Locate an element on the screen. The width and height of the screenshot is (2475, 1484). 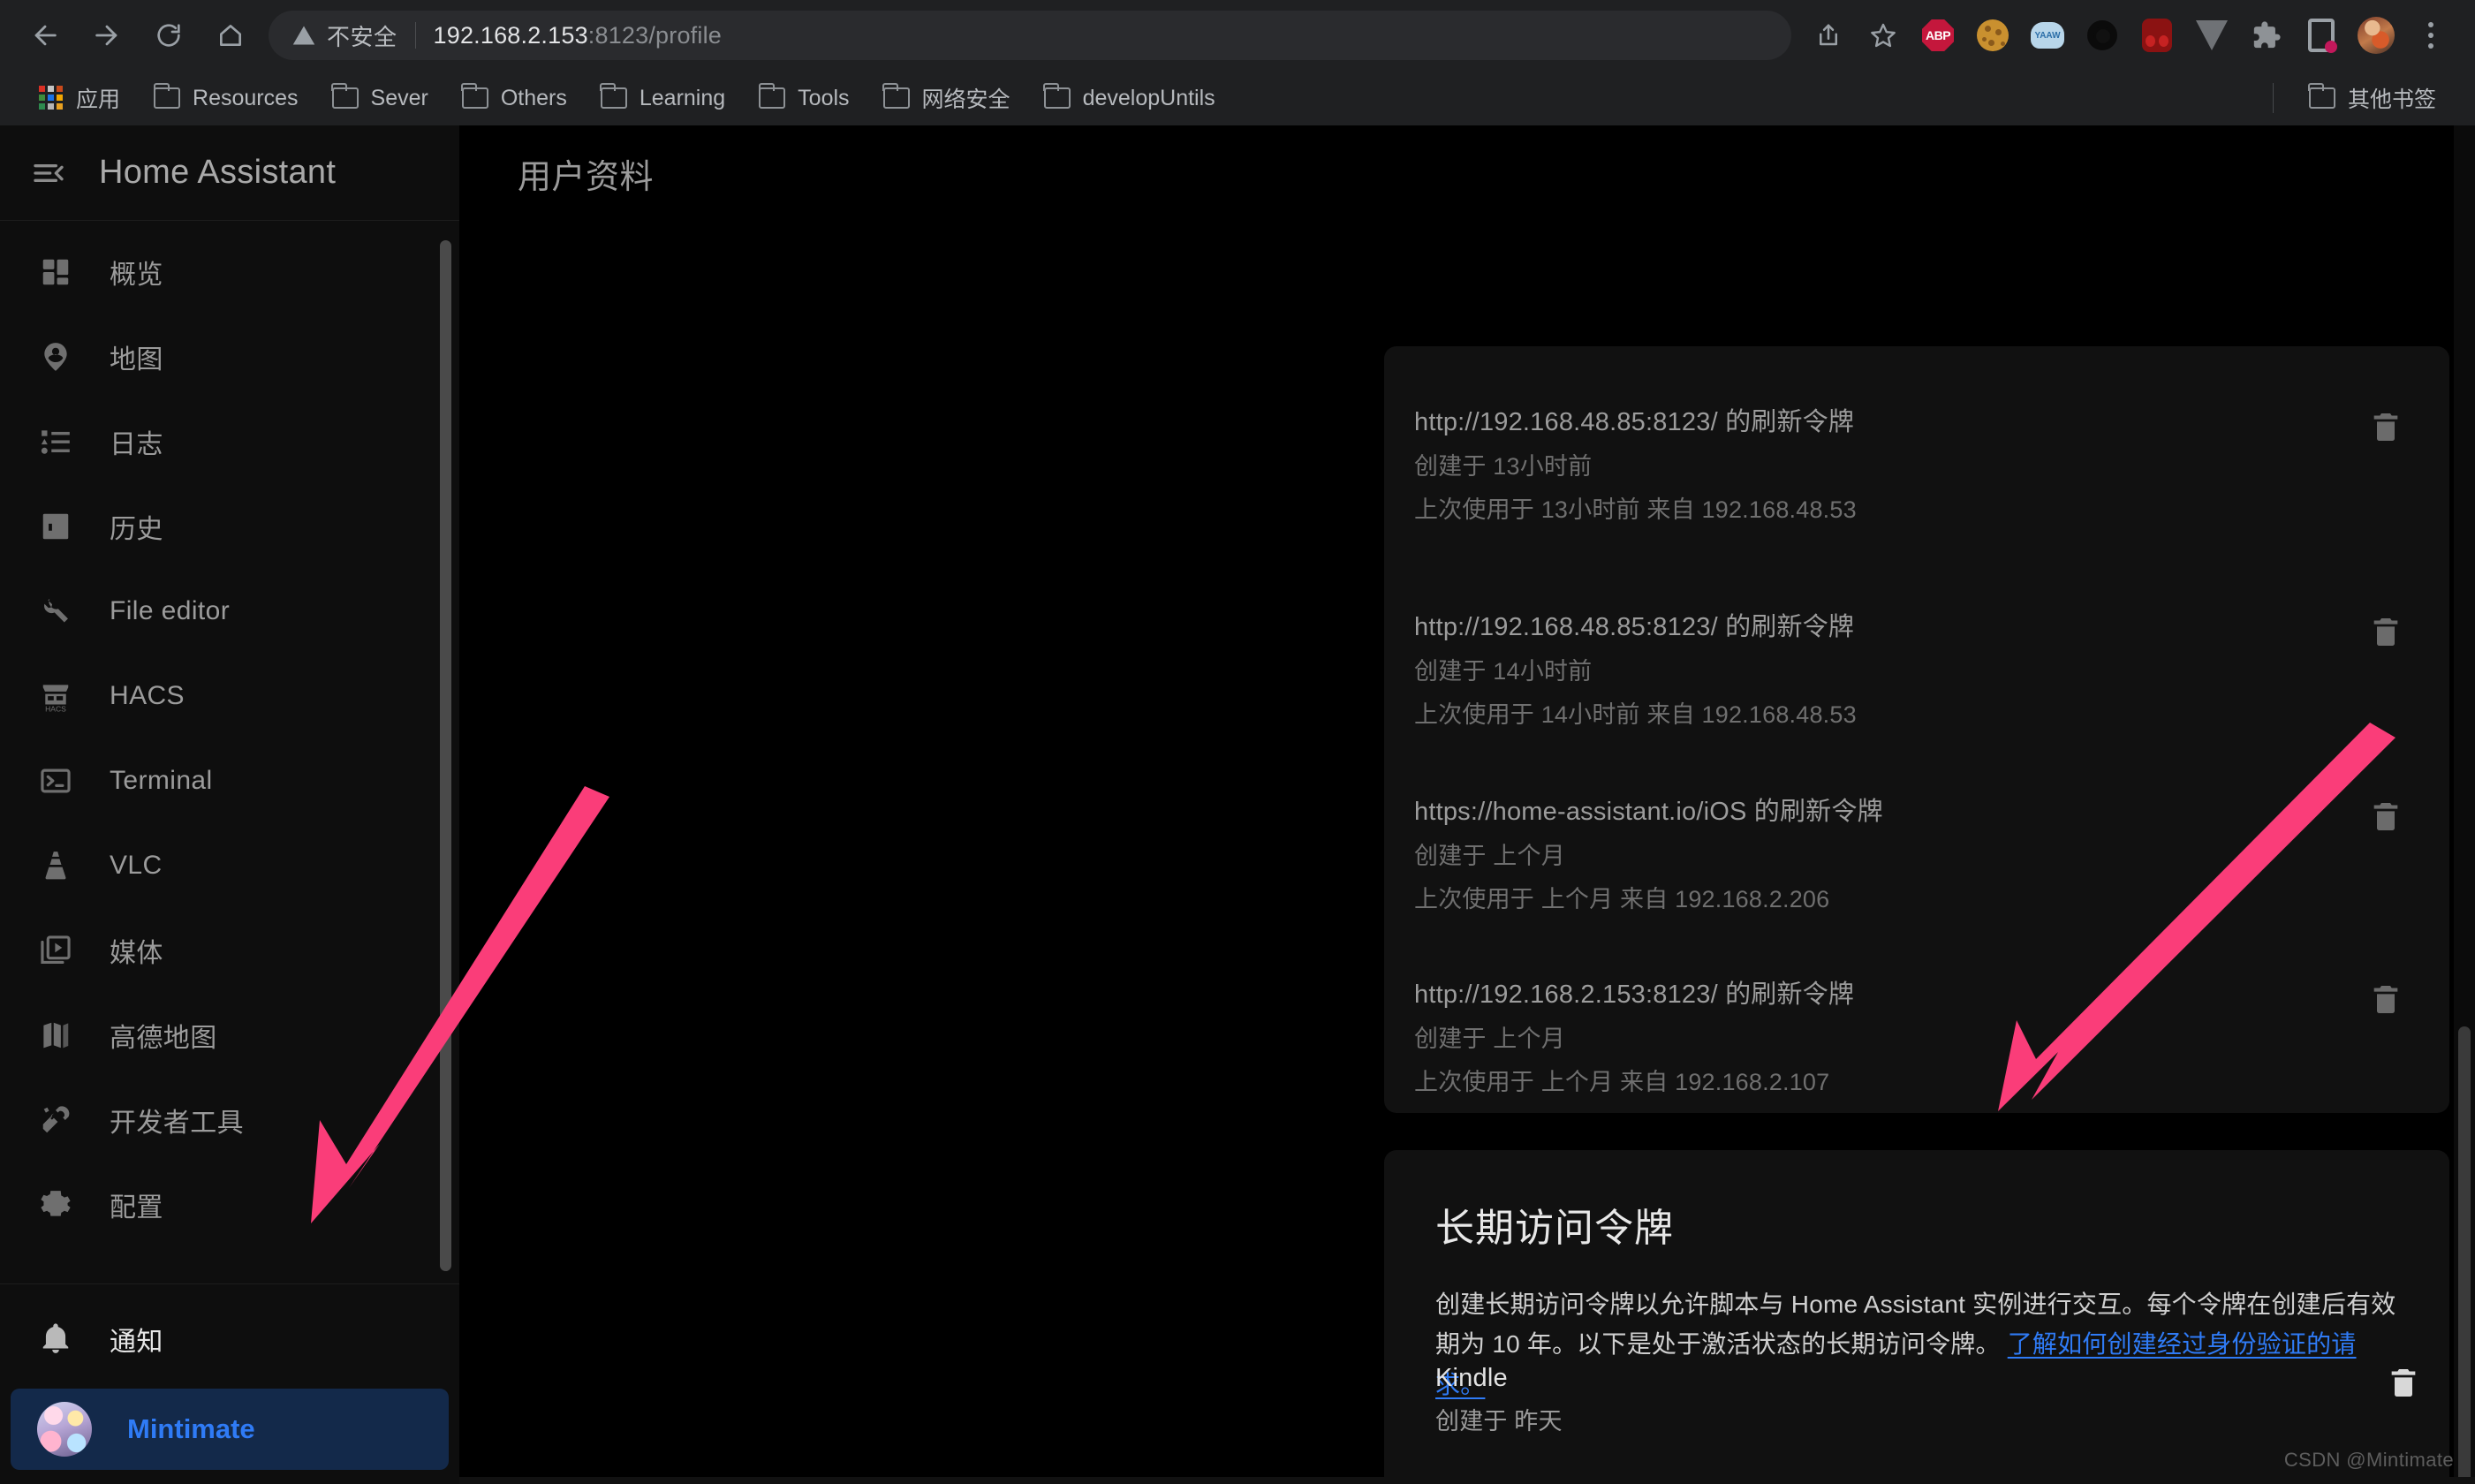
apps-grid-icon is located at coordinates (51, 98).